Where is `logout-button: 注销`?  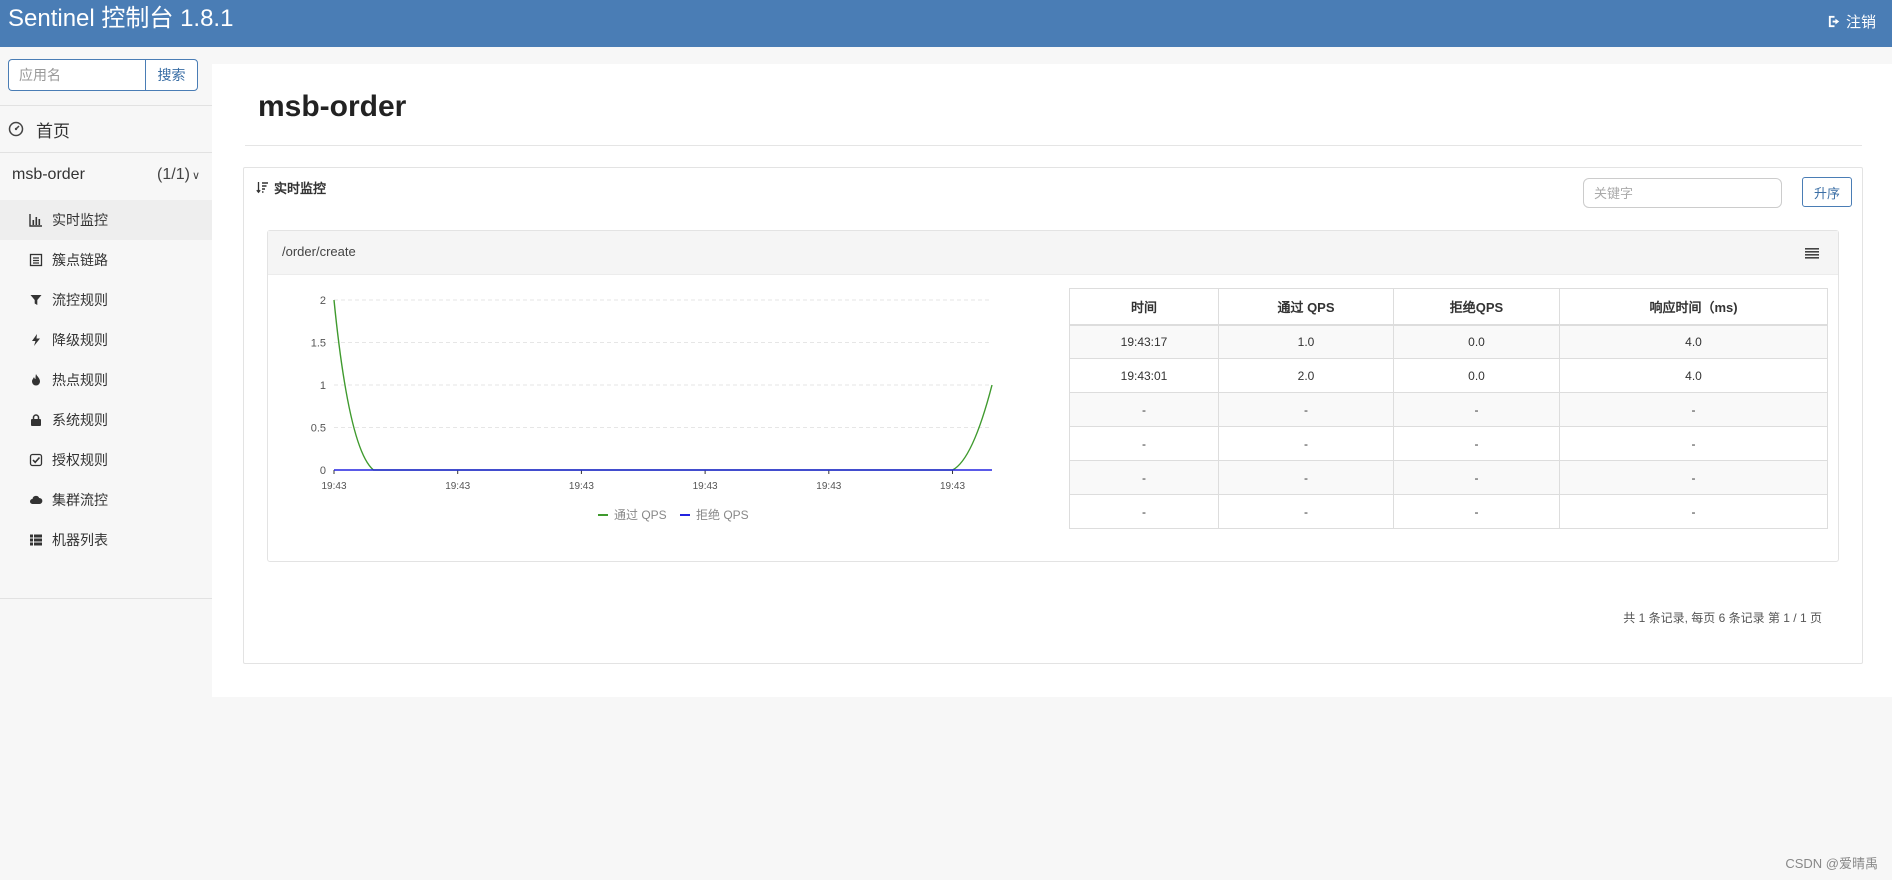
logout-button: 注销 is located at coordinates (1851, 21).